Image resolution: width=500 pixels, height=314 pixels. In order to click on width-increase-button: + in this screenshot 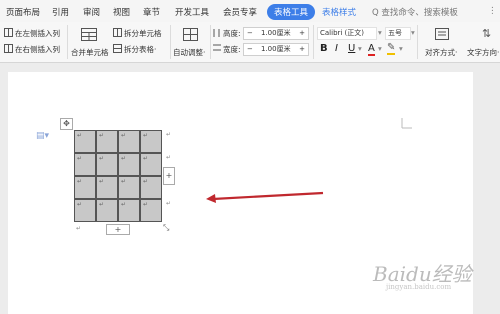, I will do `click(302, 49)`.